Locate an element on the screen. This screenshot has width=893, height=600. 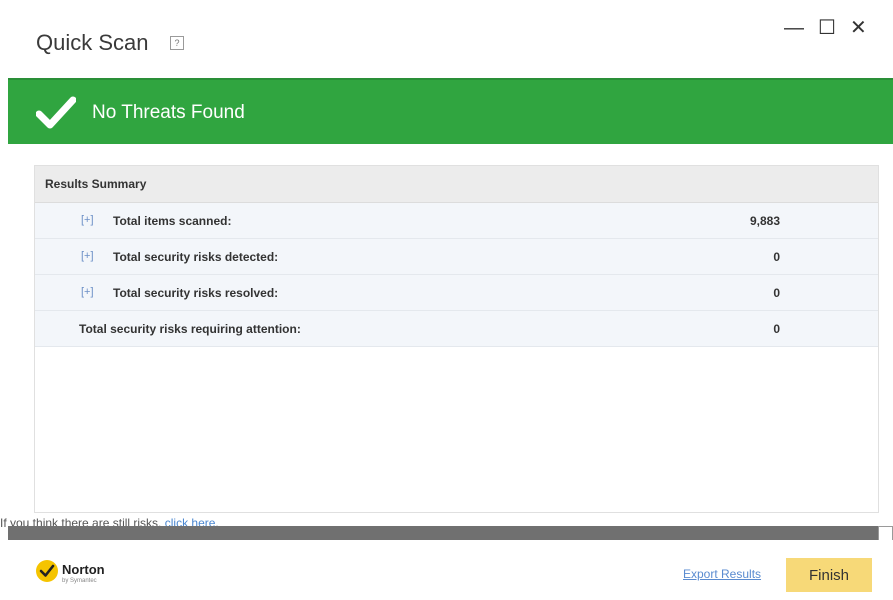
row-label: Total items scanned: is located at coordinates (172, 221).